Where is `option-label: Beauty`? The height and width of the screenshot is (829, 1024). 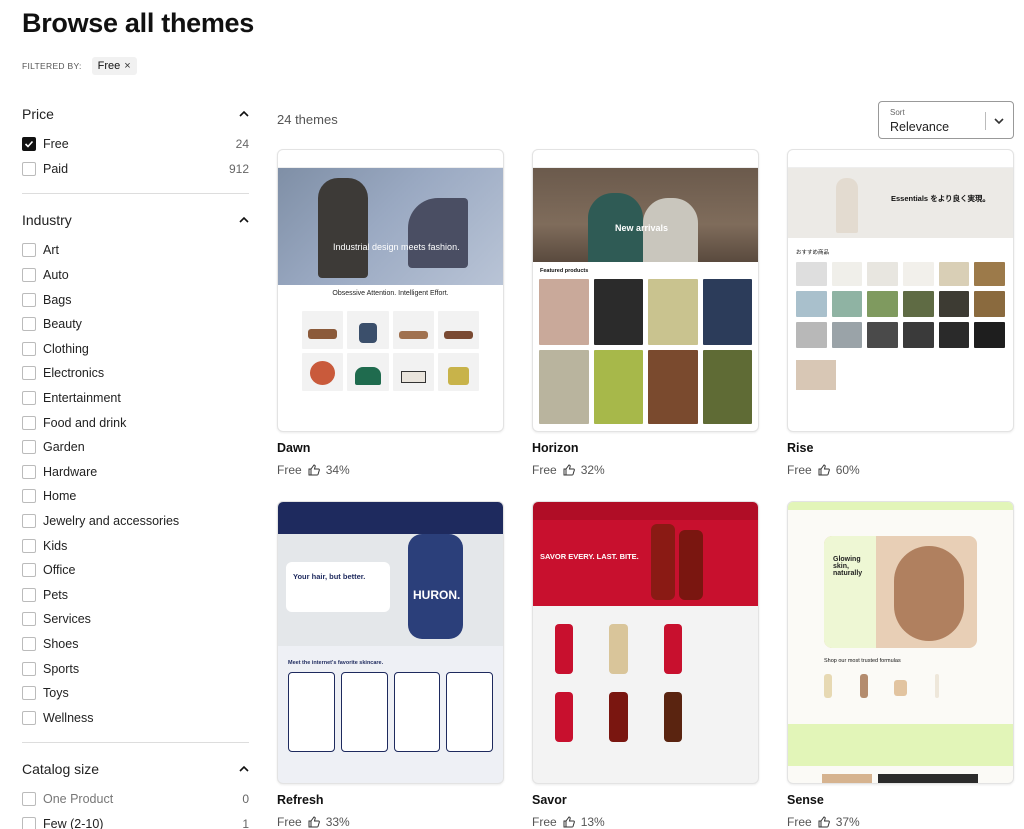
option-label: Beauty is located at coordinates (62, 324).